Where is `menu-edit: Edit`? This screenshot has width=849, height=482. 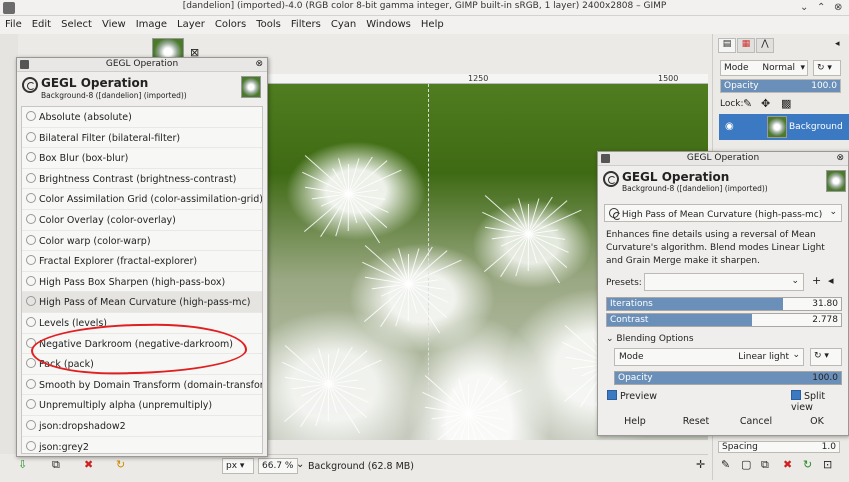 menu-edit: Edit is located at coordinates (41, 23).